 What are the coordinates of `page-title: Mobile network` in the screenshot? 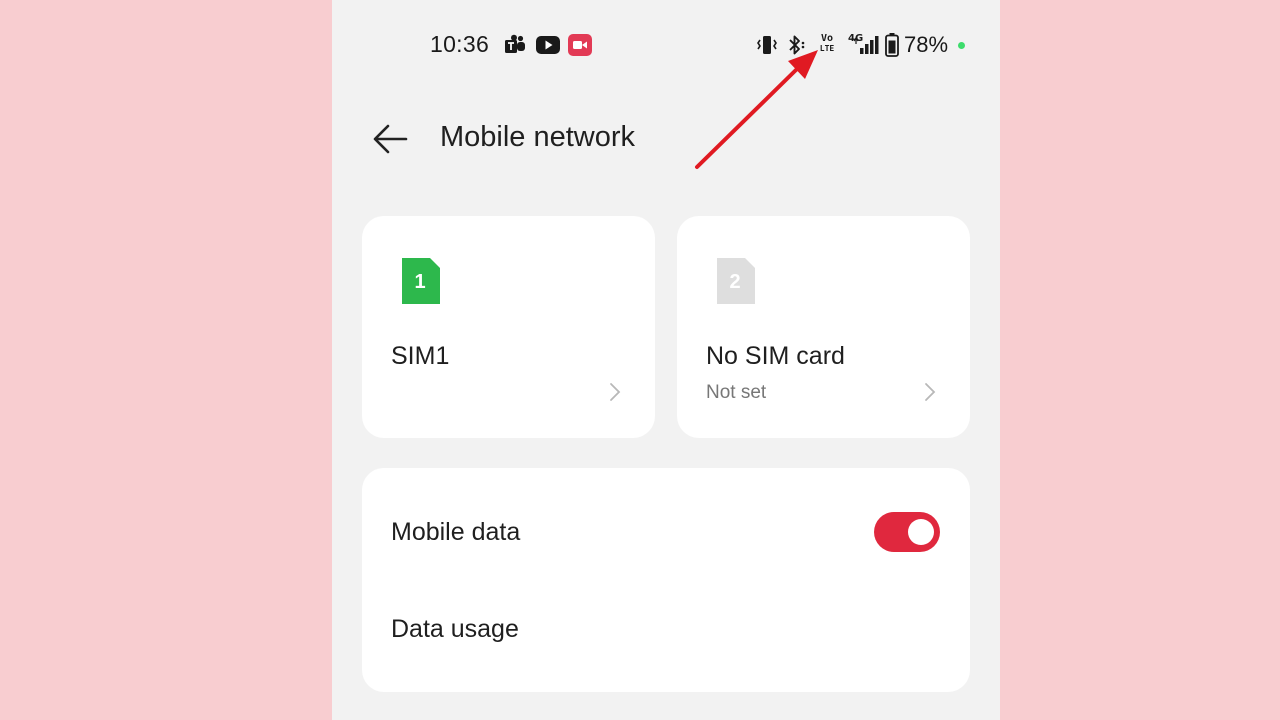 It's located at (538, 137).